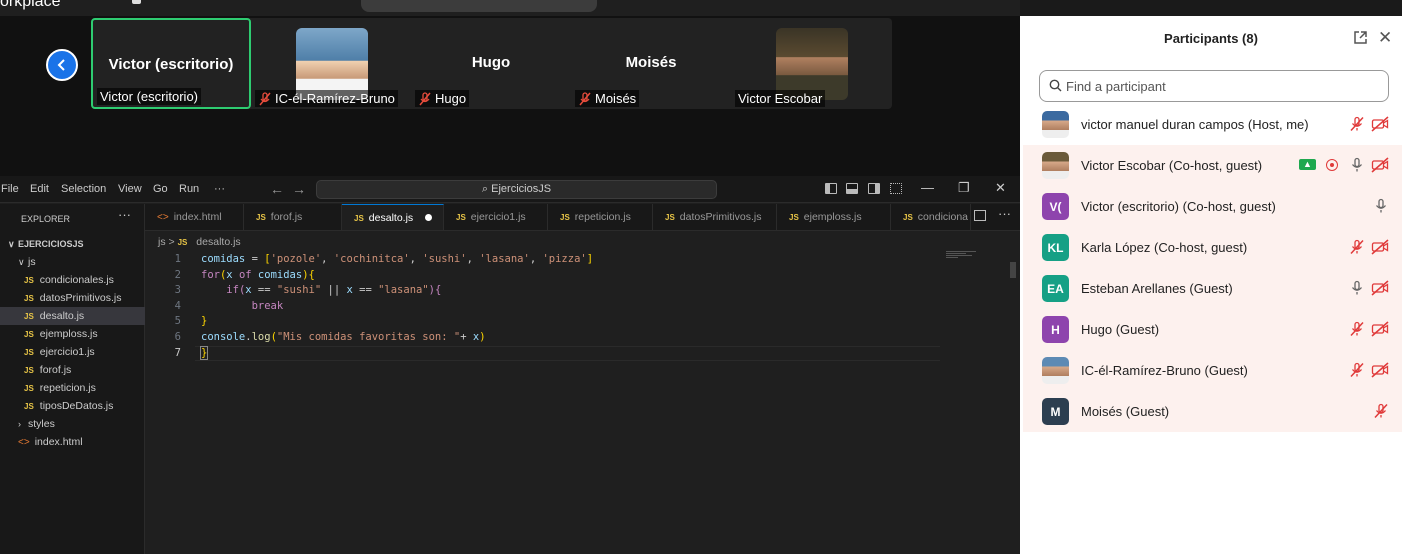 The height and width of the screenshot is (554, 1402). I want to click on video-tile: Hugo Hugo, so click(491, 63).